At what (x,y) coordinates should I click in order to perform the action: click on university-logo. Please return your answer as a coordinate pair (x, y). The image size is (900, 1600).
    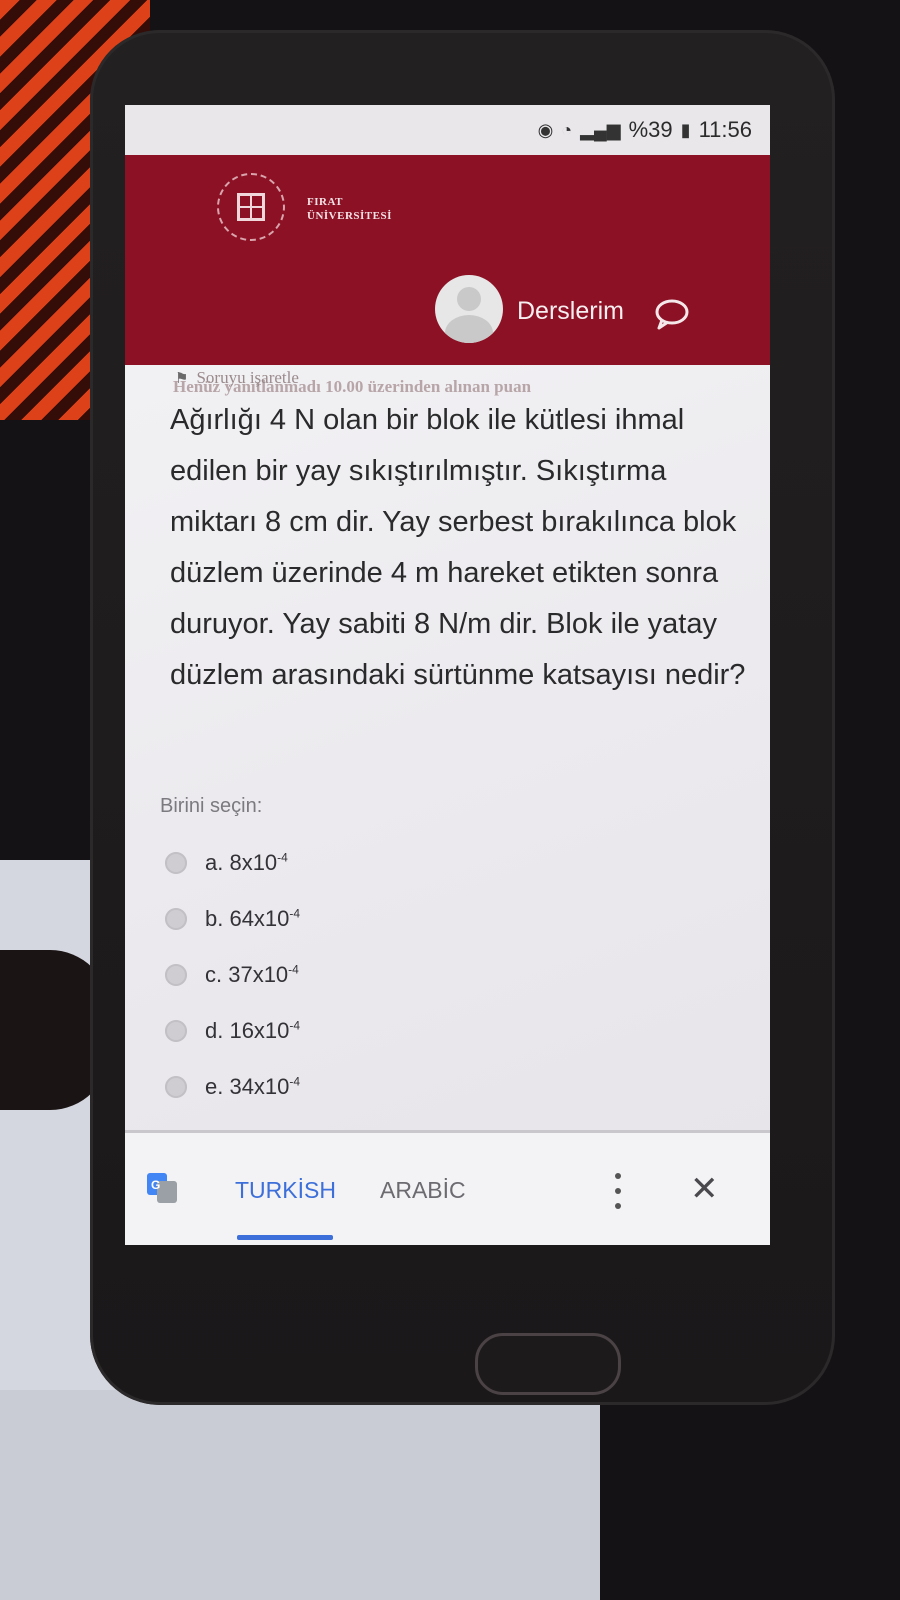
    Looking at the image, I should click on (251, 207).